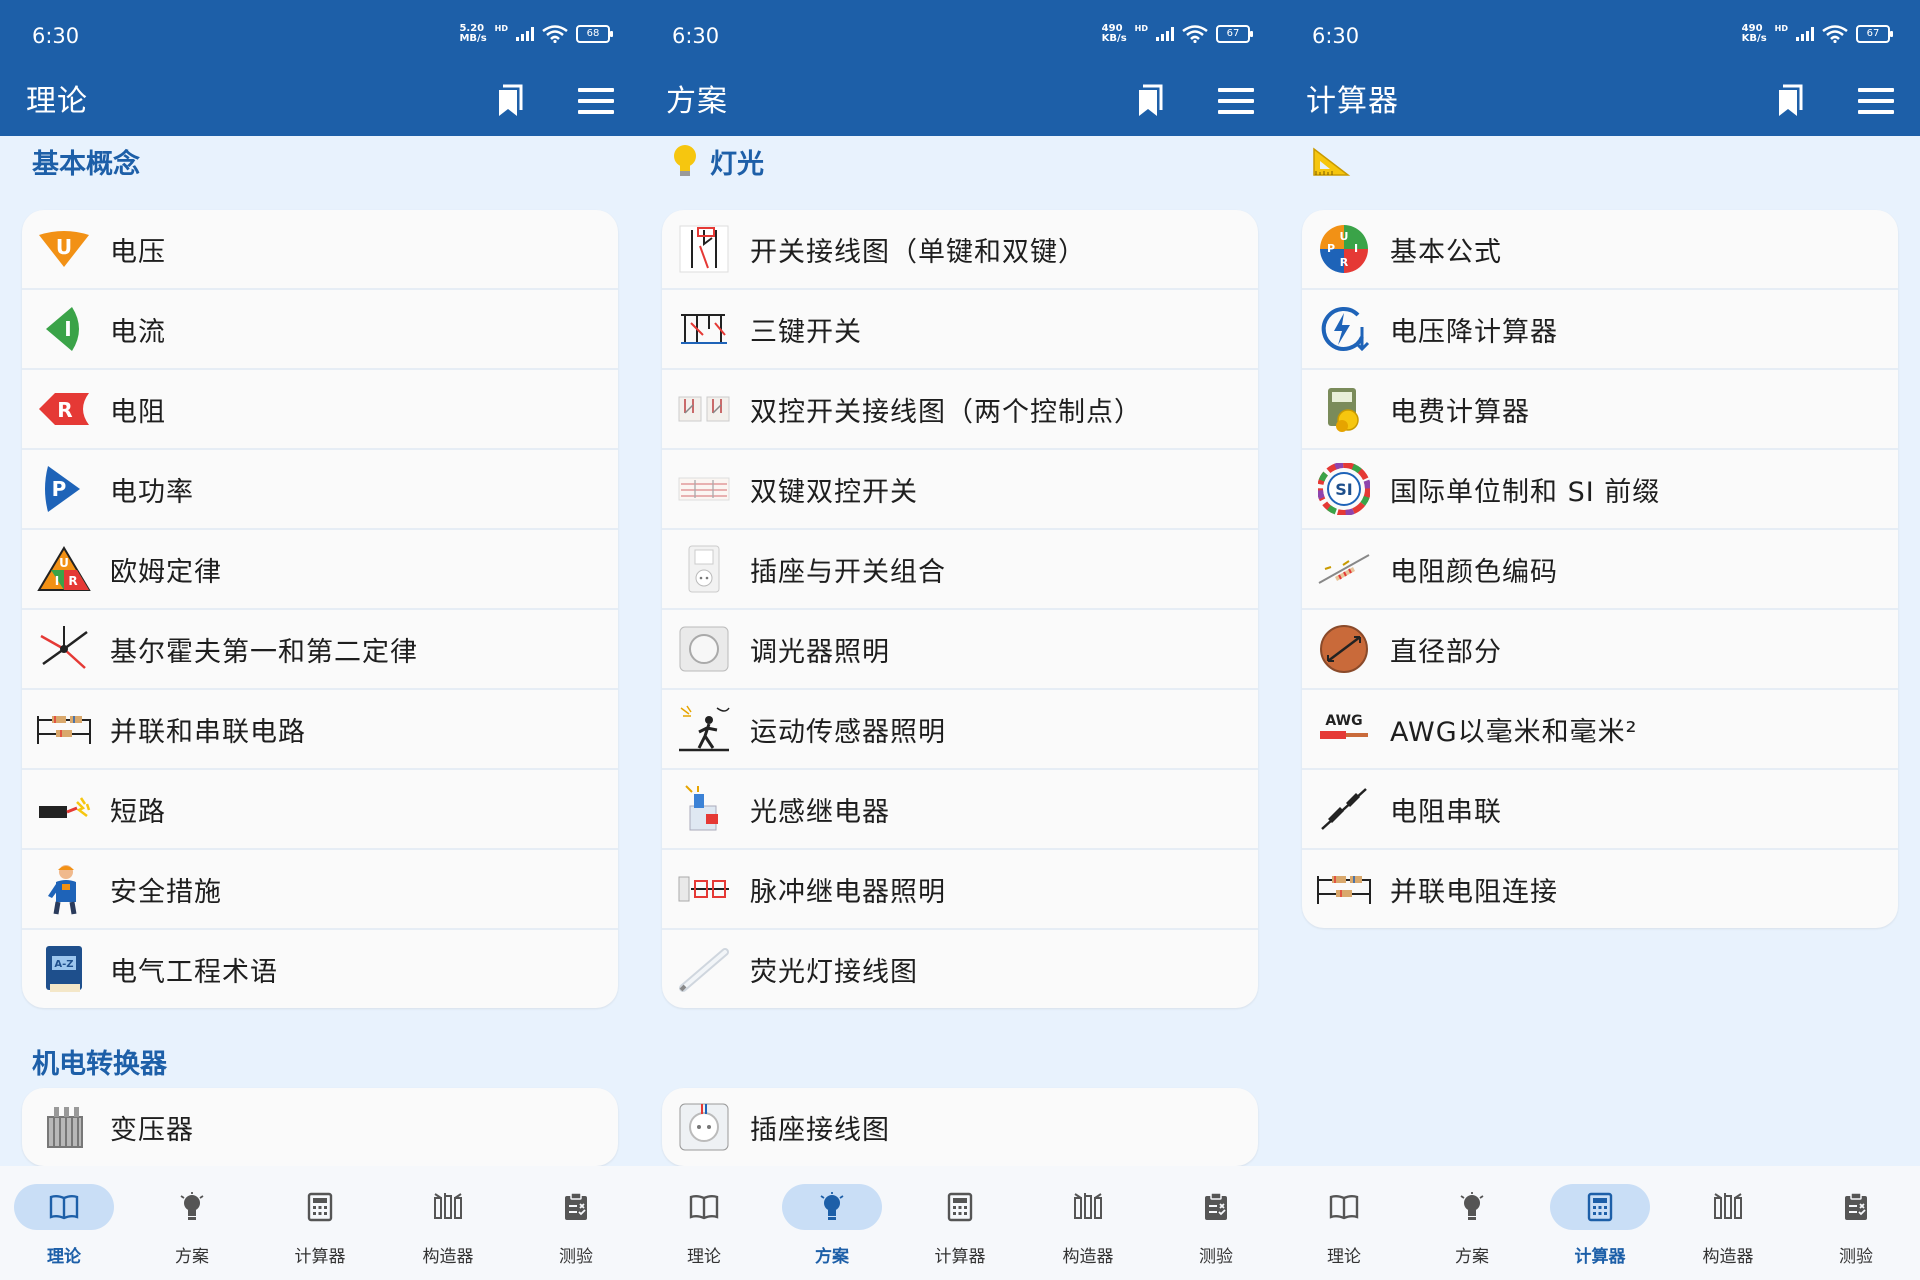  I want to click on voltage-drop-icon, so click(1344, 329).